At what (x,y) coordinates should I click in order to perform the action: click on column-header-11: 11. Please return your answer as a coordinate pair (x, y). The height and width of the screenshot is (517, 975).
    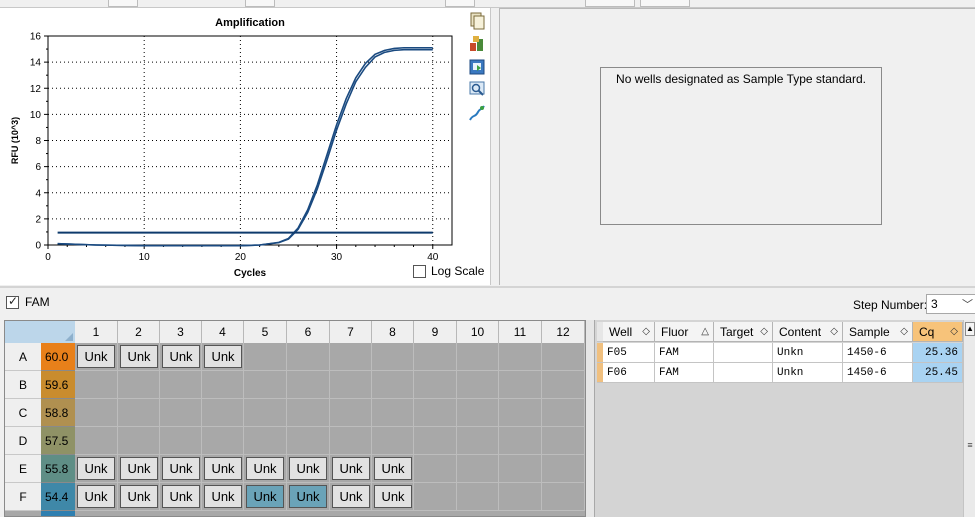
    Looking at the image, I should click on (520, 332).